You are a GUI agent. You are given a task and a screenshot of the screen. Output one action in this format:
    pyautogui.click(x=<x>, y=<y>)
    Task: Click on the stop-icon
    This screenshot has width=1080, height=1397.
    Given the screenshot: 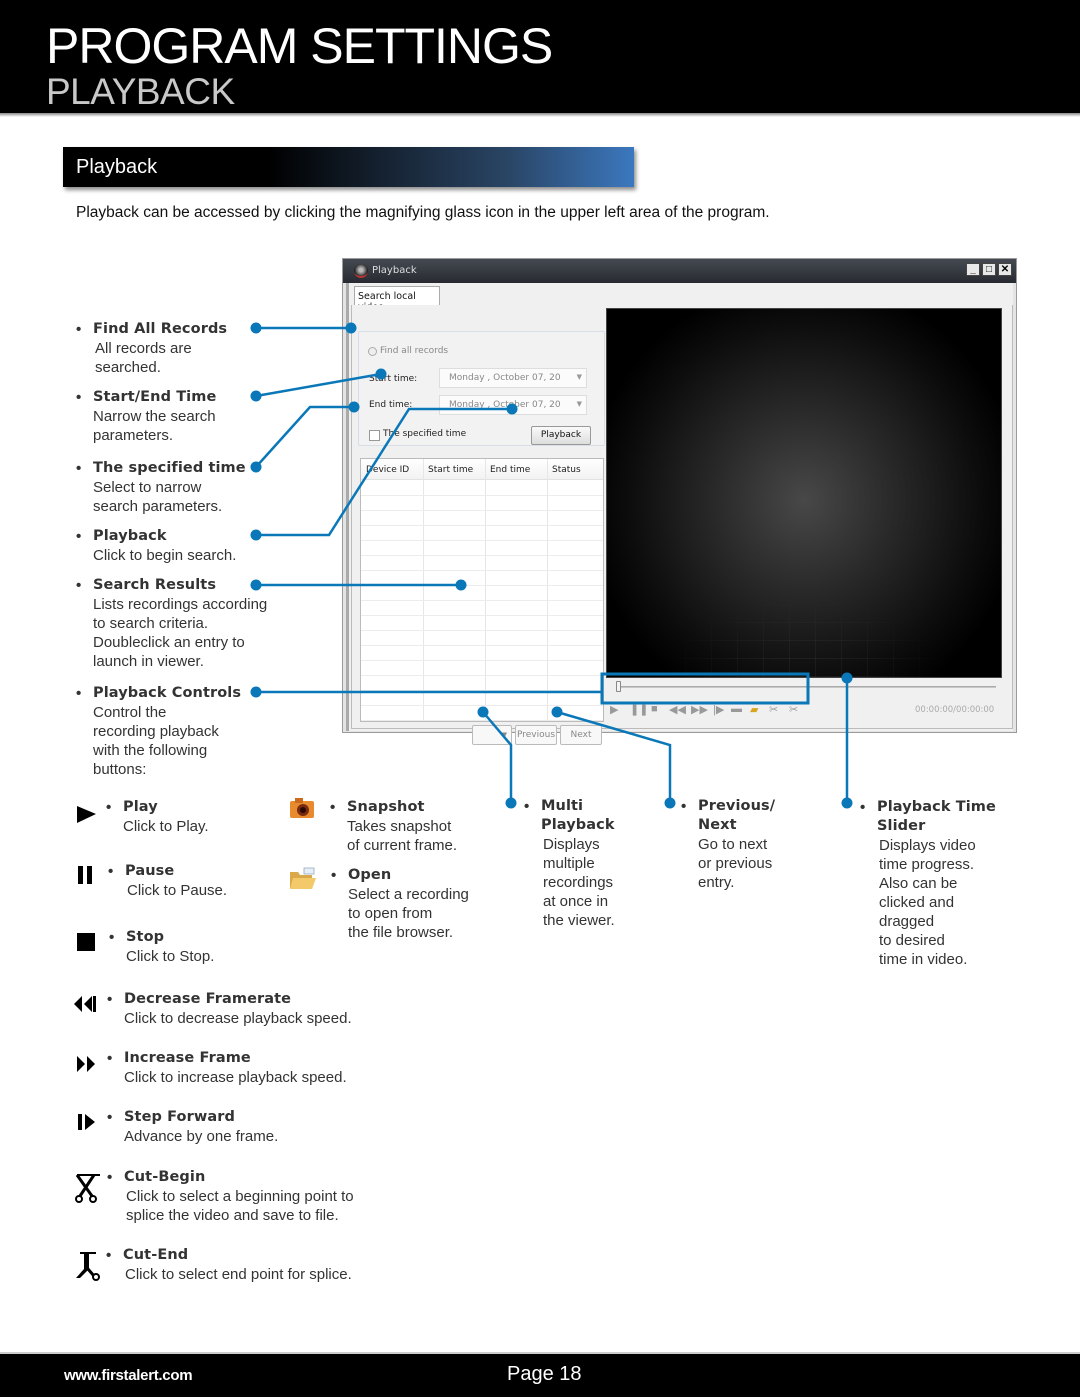 What is the action you would take?
    pyautogui.click(x=86, y=942)
    